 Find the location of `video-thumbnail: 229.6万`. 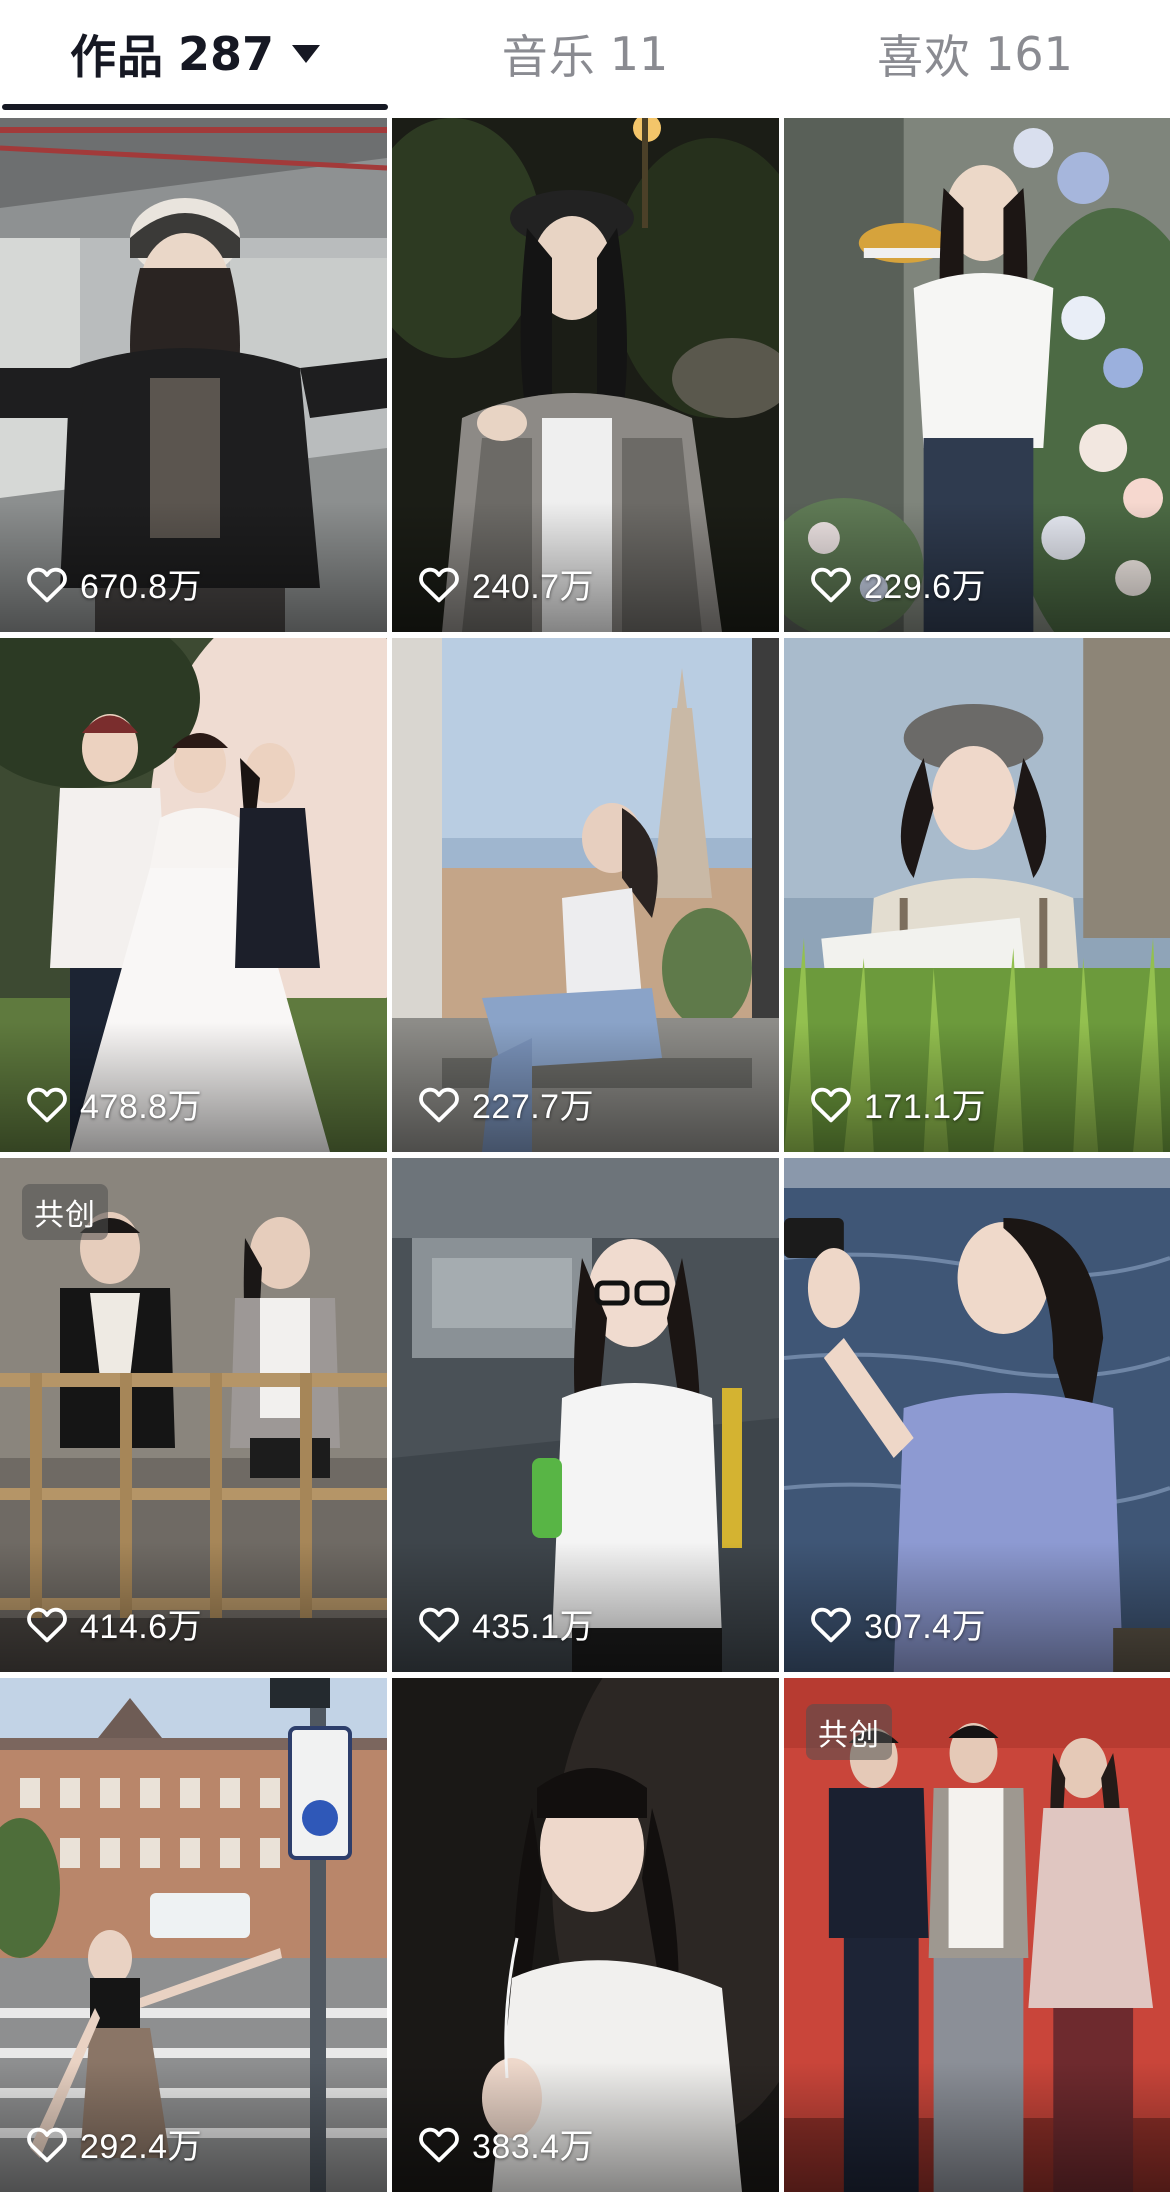

video-thumbnail: 229.6万 is located at coordinates (977, 375).